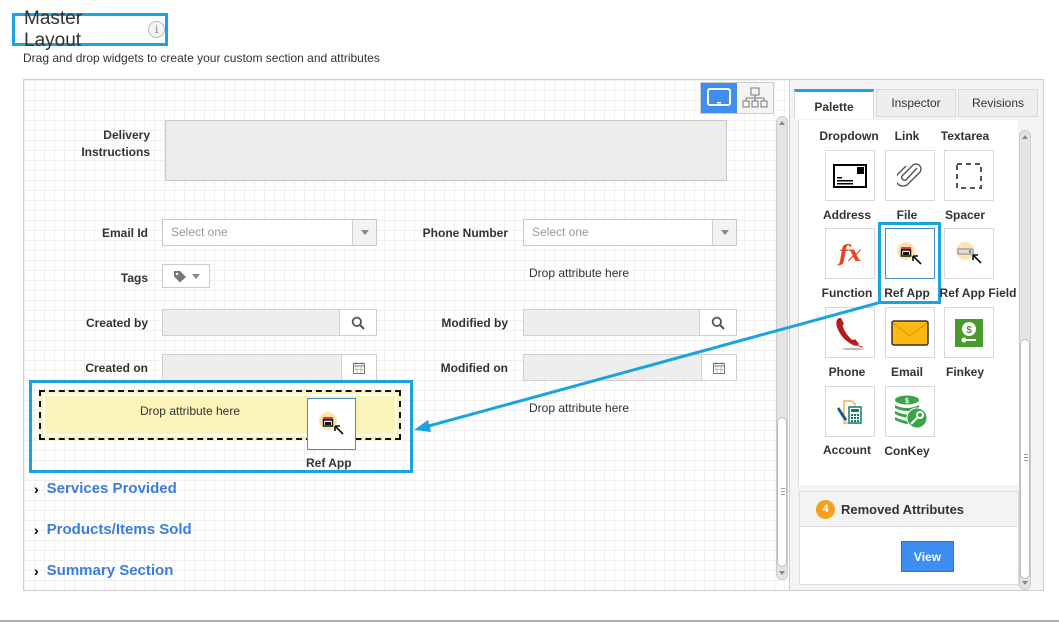  What do you see at coordinates (782, 348) in the screenshot?
I see `canvas-scrollbar` at bounding box center [782, 348].